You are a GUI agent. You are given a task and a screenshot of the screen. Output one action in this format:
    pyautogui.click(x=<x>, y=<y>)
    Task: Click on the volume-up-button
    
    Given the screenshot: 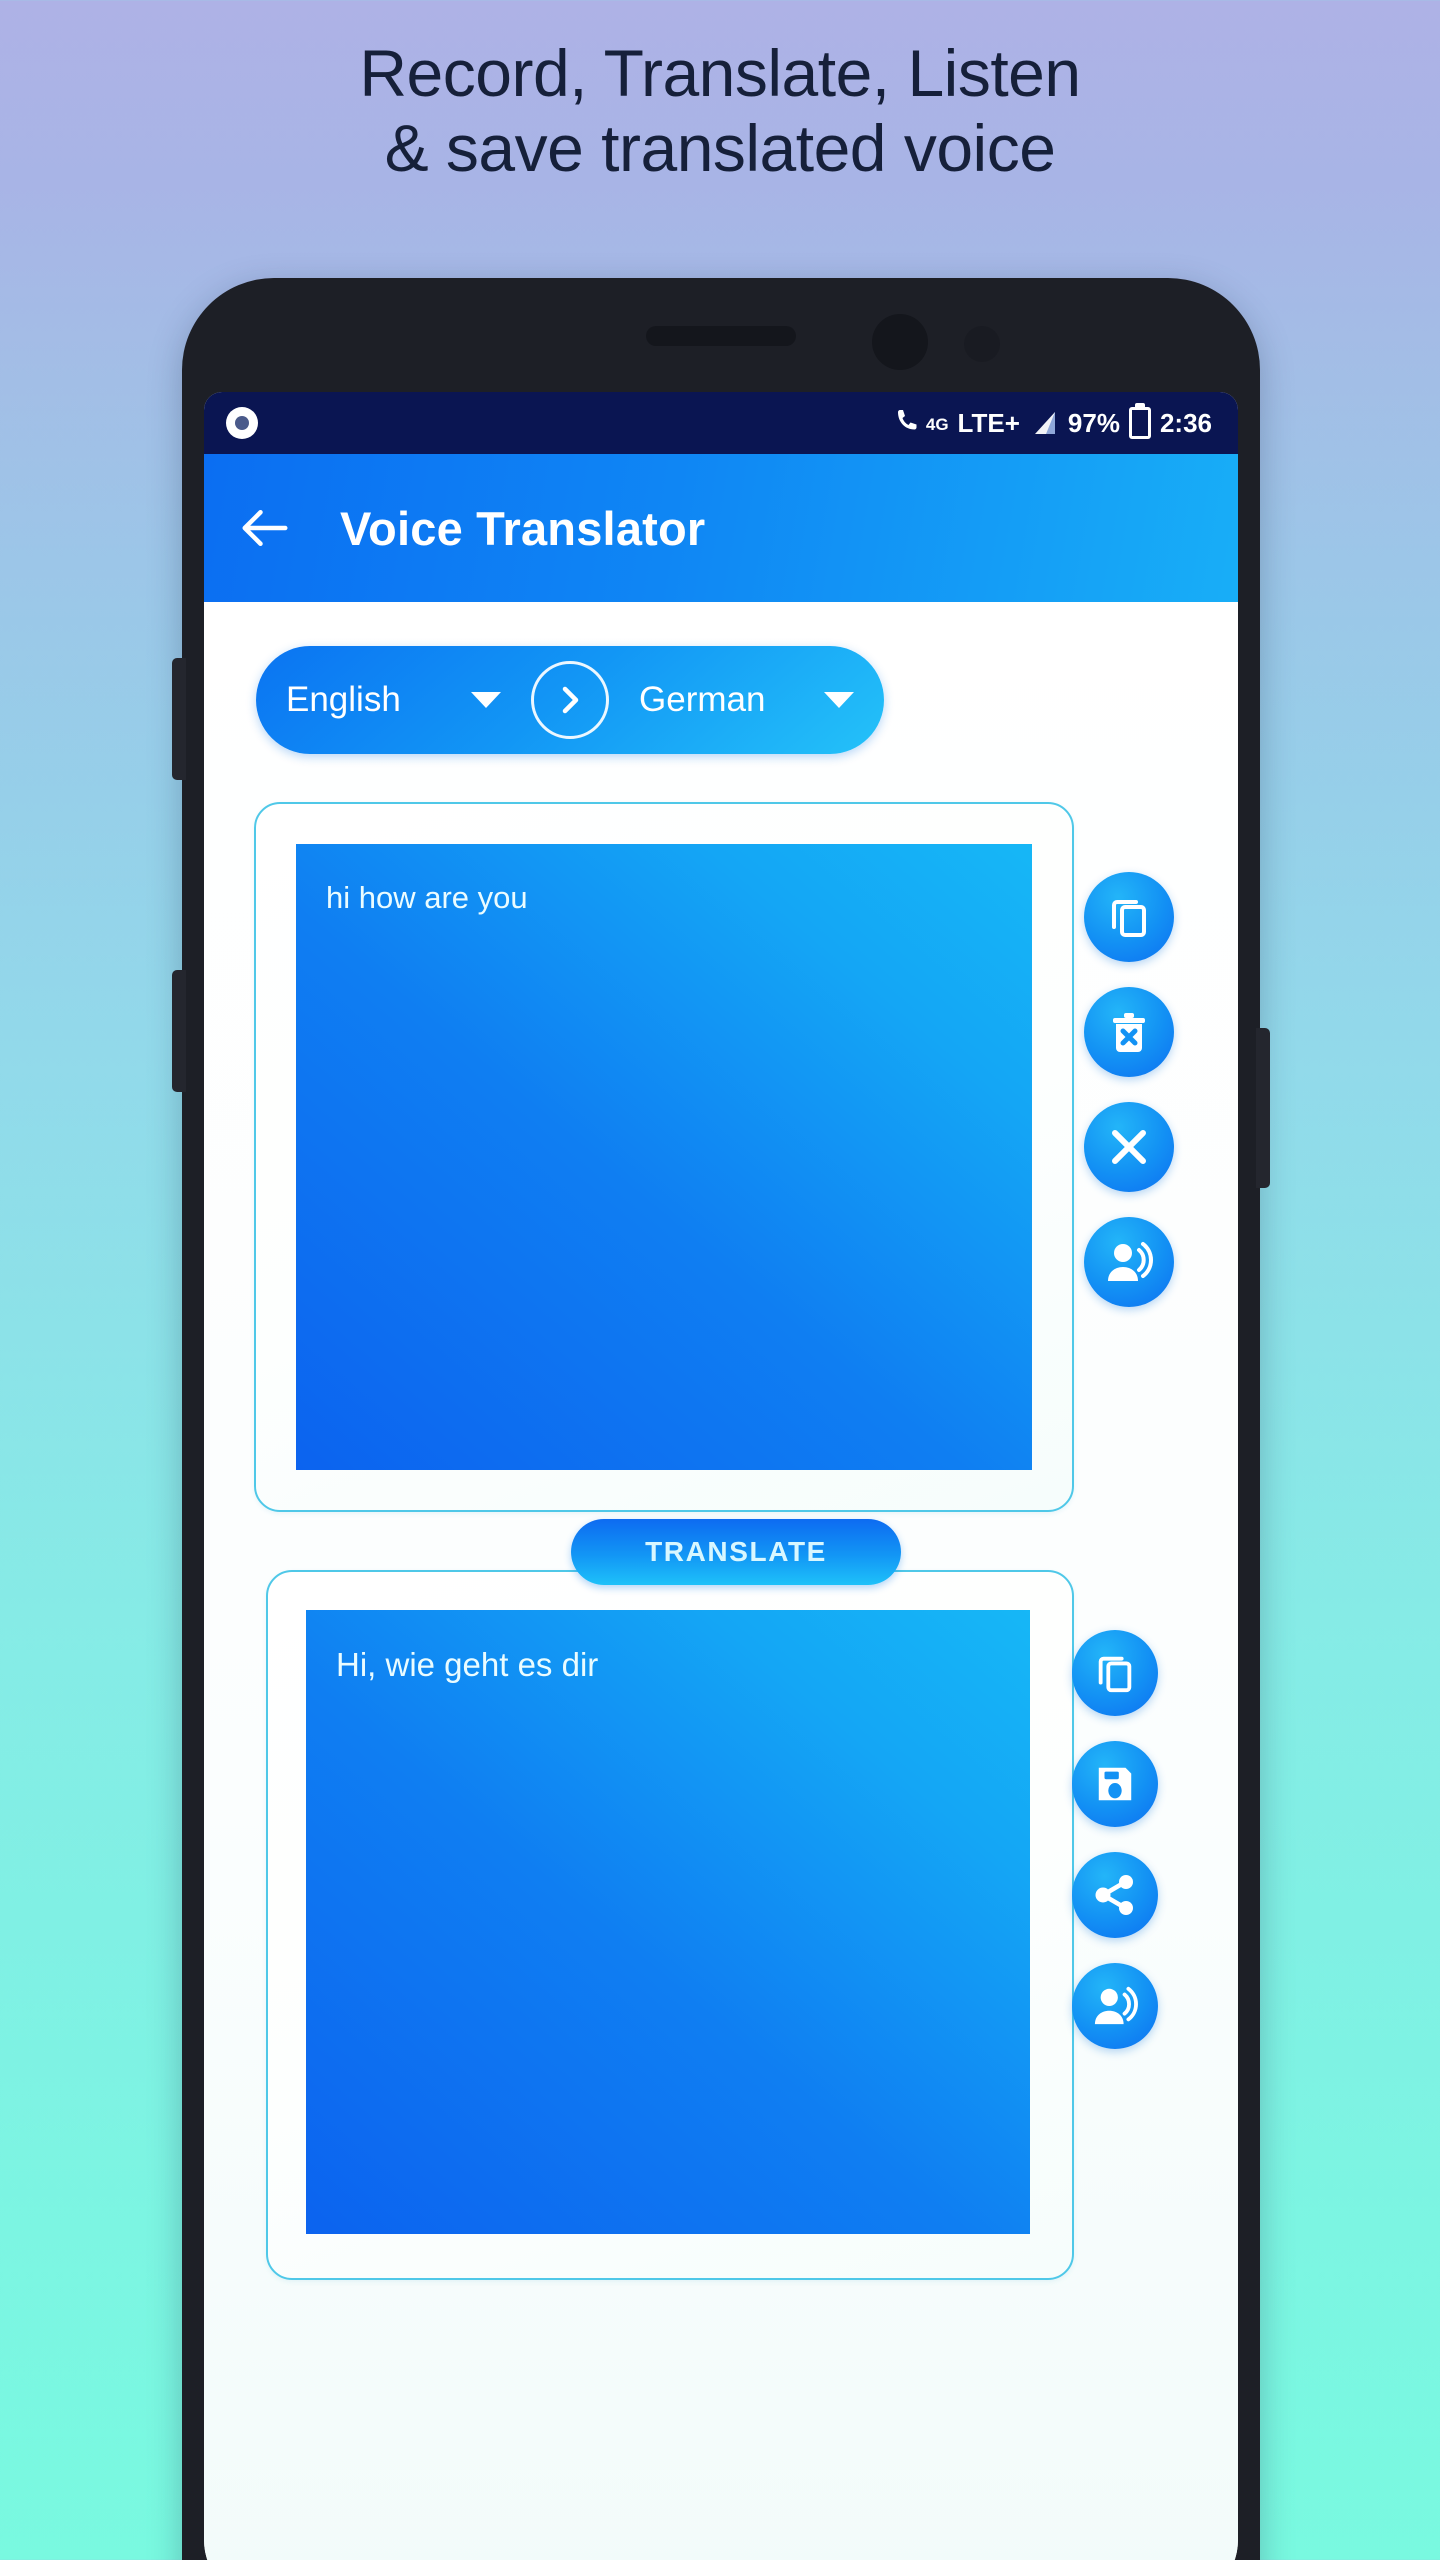 What is the action you would take?
    pyautogui.click(x=179, y=719)
    